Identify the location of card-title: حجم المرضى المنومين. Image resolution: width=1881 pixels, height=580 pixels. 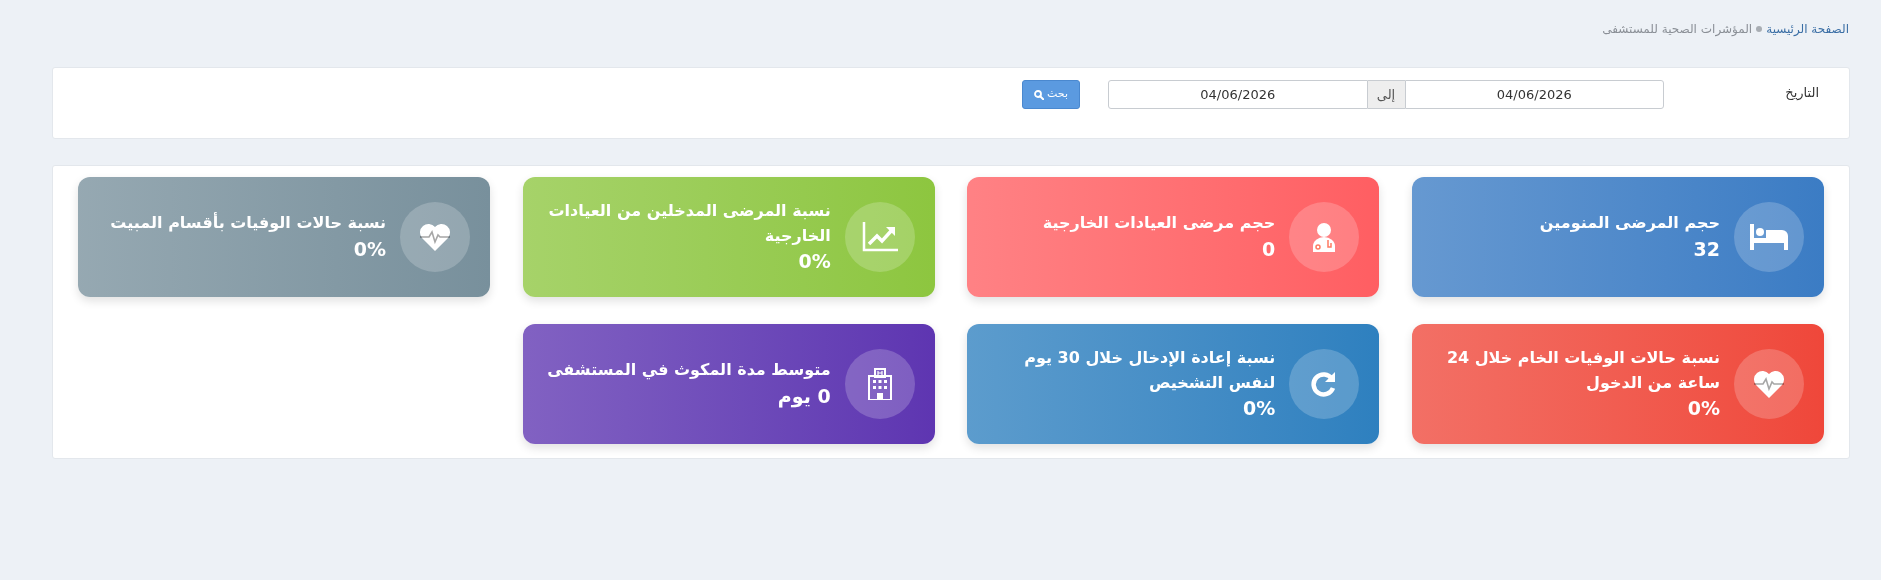
(1629, 223).